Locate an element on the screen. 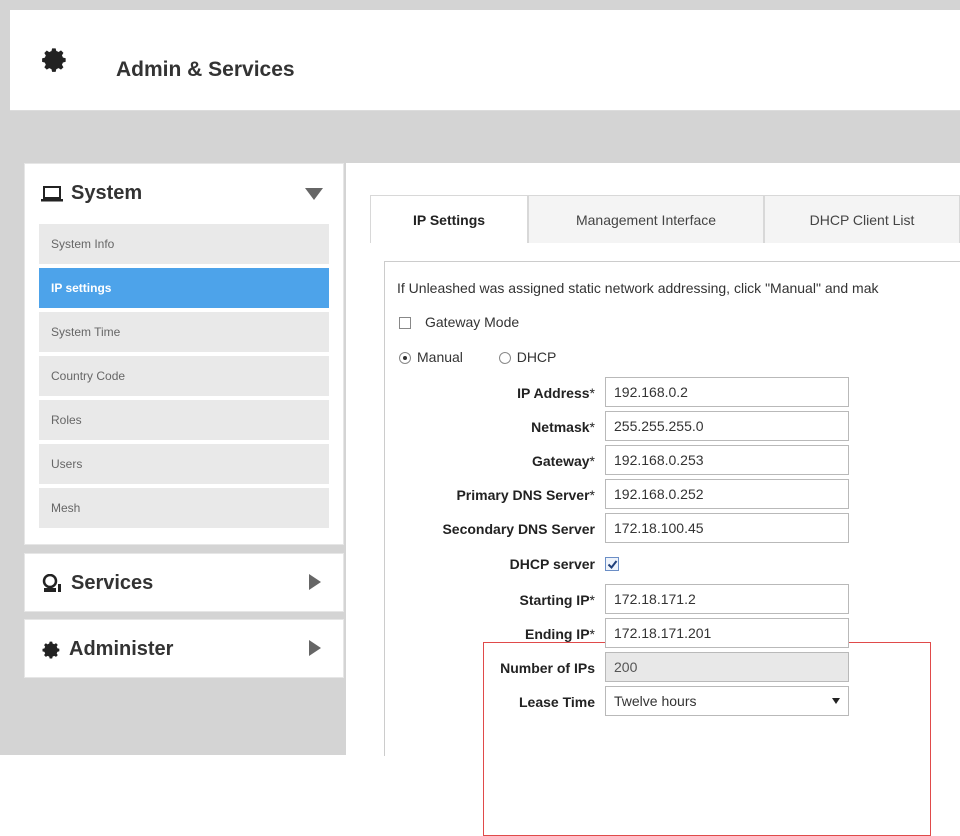 The width and height of the screenshot is (960, 836). chevron-down-icon is located at coordinates (314, 194).